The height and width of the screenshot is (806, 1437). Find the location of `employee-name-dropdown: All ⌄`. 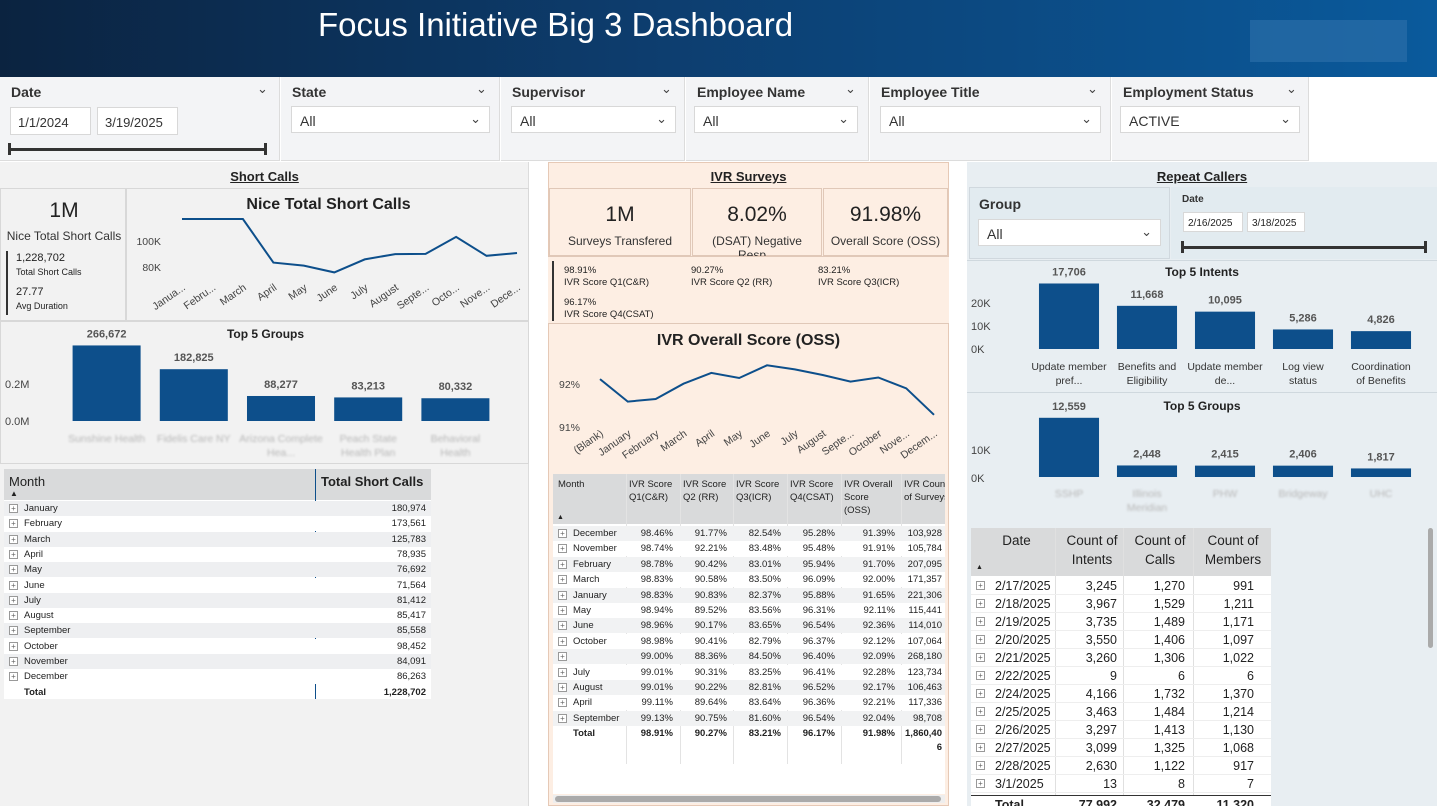

employee-name-dropdown: All ⌄ is located at coordinates (776, 119).